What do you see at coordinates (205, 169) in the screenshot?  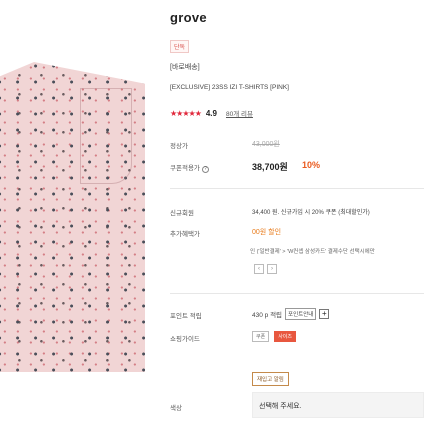 I see `help-icon: ?` at bounding box center [205, 169].